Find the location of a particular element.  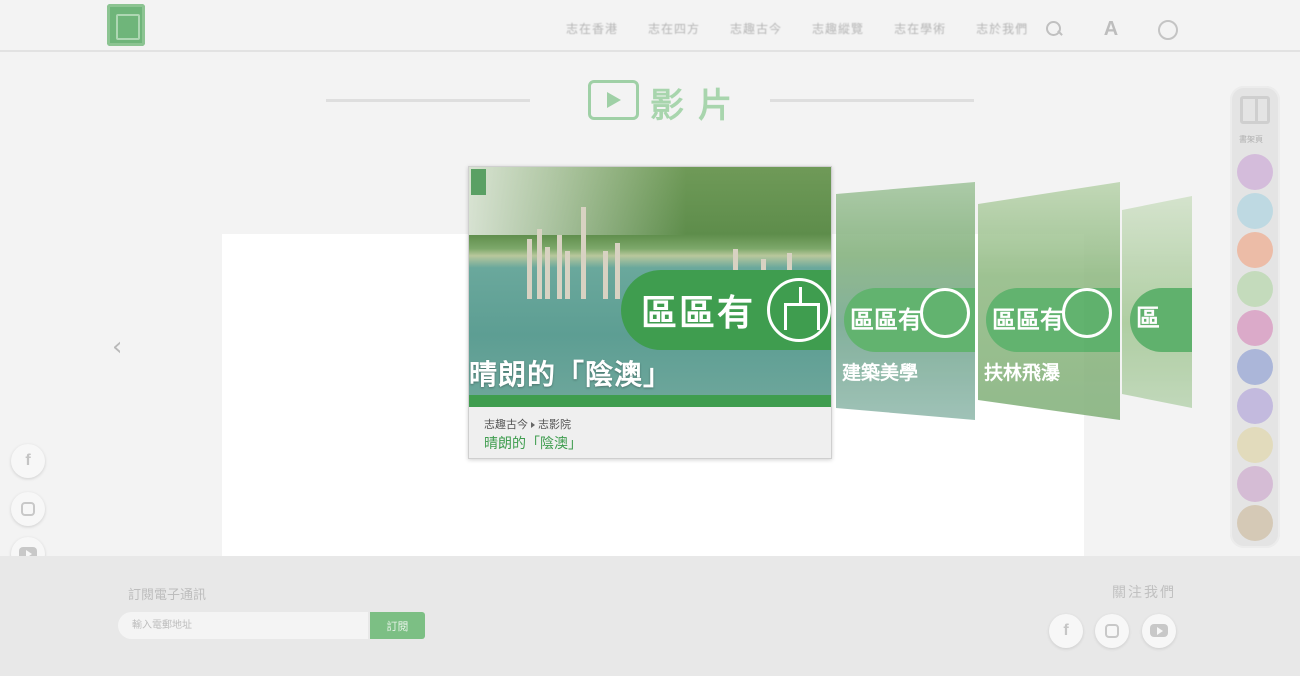

nav-item: 志趣縱覽 is located at coordinates (838, 28).